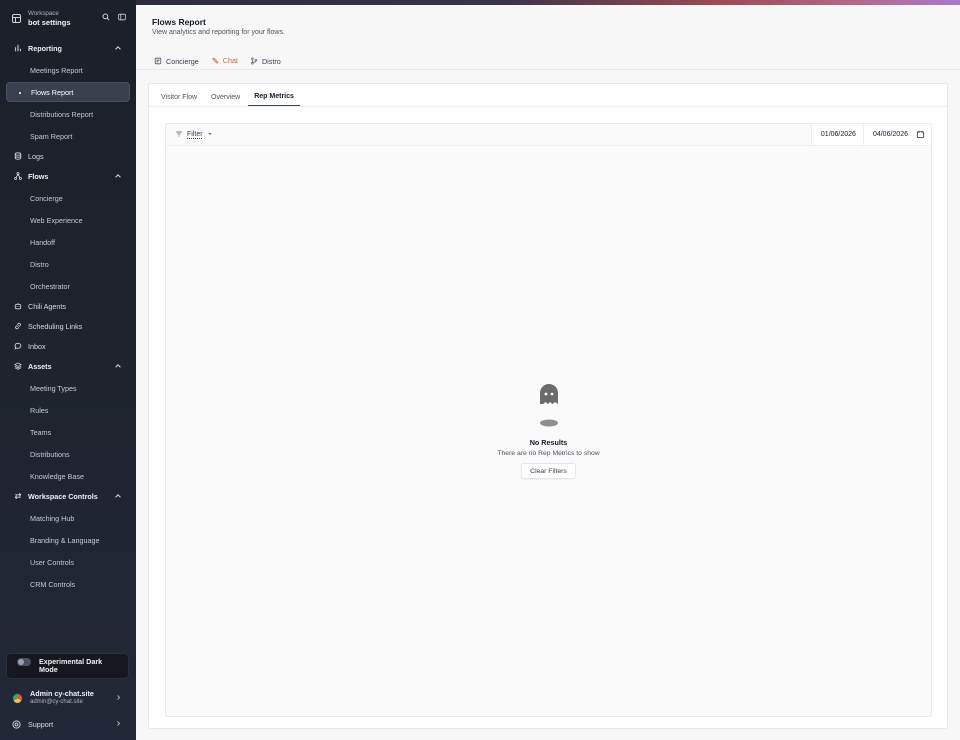  Describe the element at coordinates (38, 176) in the screenshot. I see `nav-section-label: Flows` at that location.